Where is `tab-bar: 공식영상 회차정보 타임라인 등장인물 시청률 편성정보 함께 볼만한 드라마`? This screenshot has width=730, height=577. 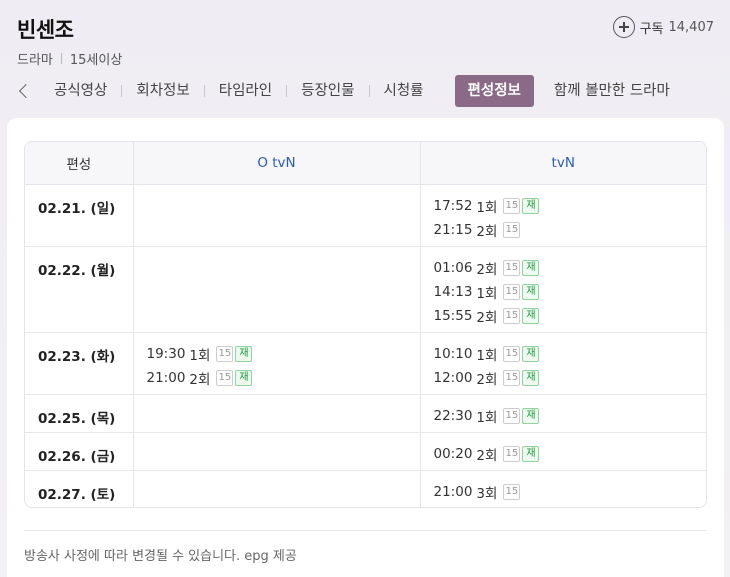
tab-bar: 공식영상 회차정보 타임라인 등장인물 시청률 편성정보 함께 볼만한 드라마 is located at coordinates (342, 91).